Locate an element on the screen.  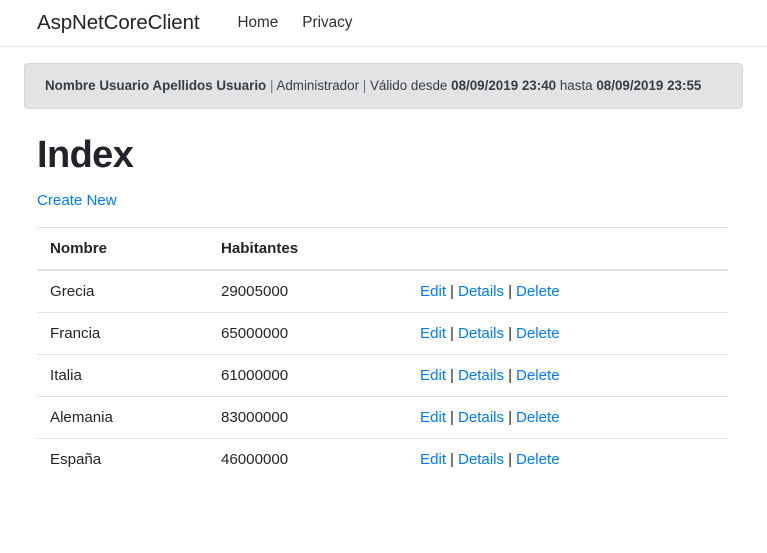
create-new-wrapper: Create New is located at coordinates (383, 201).